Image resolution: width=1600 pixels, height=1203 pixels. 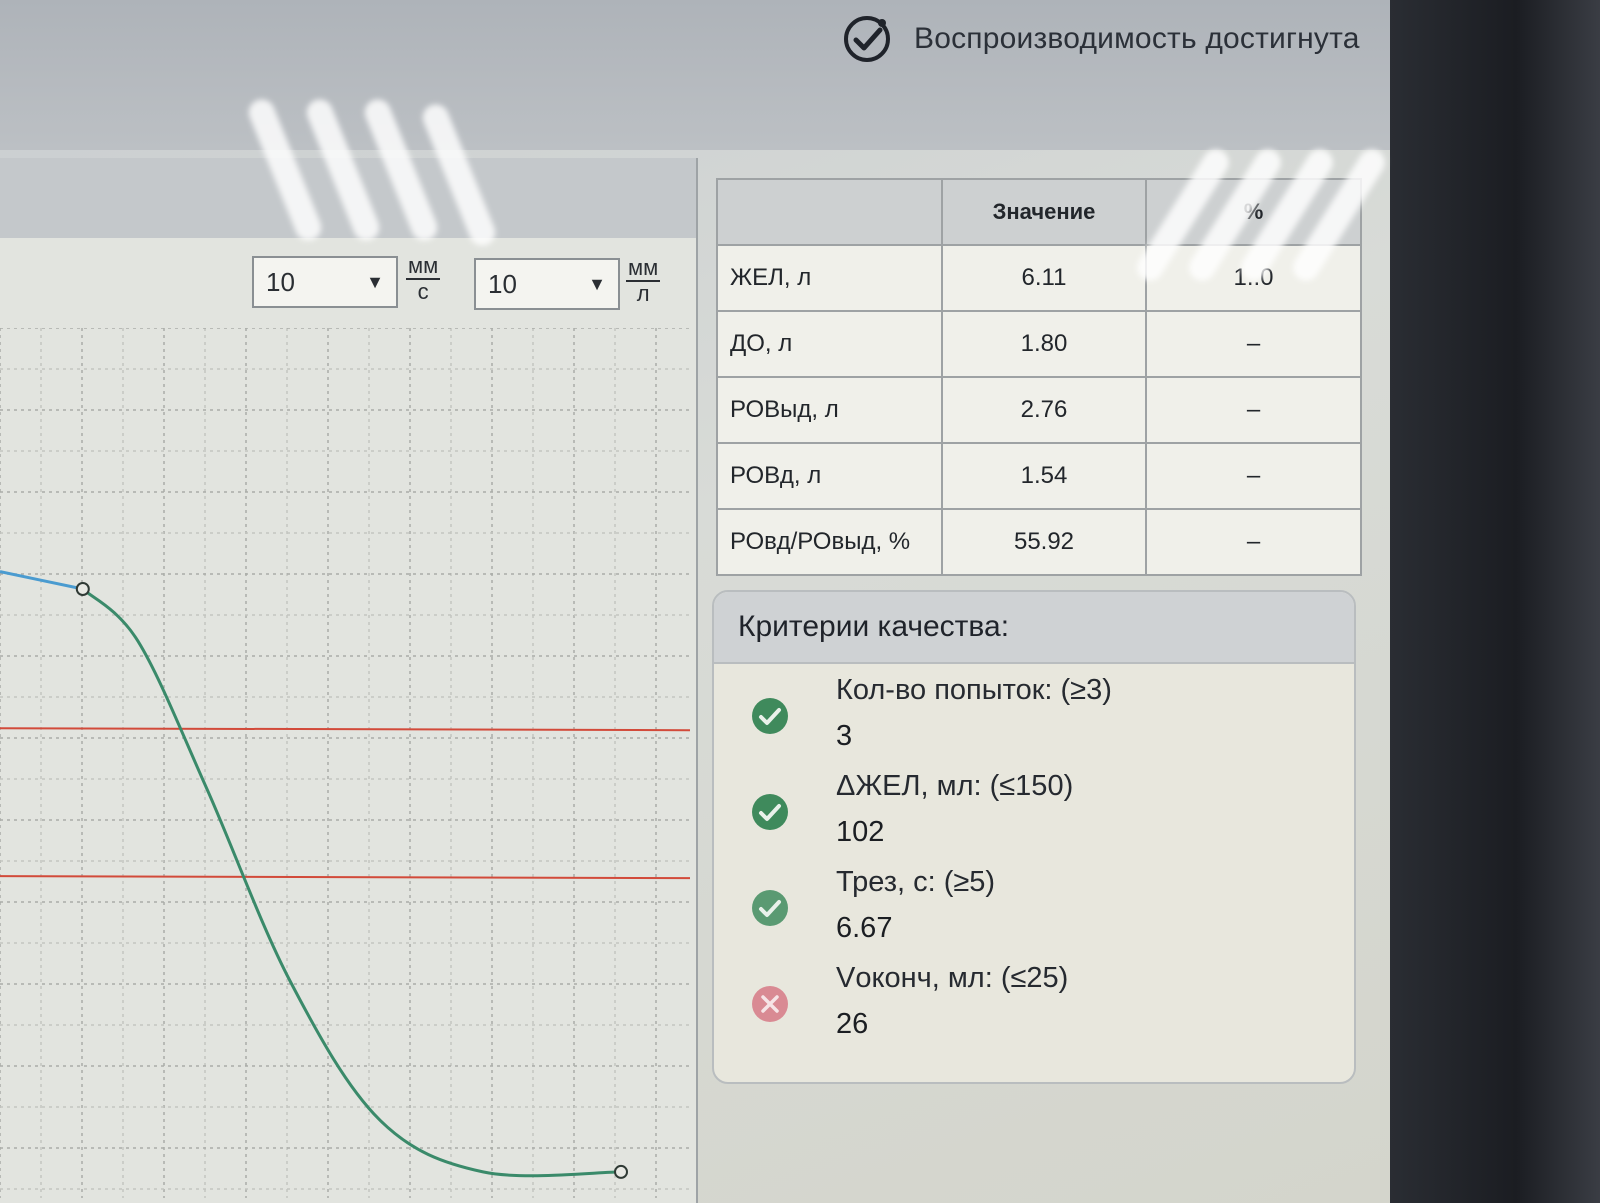 I want to click on volume-scale-select: 10 ▼, so click(x=547, y=284).